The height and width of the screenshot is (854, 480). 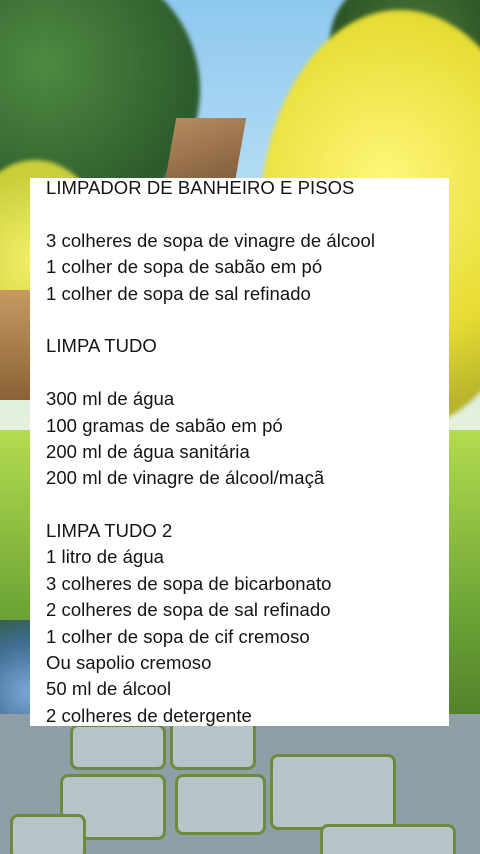 I want to click on recipe-line: 1 colher de sopa de cif cremoso, so click(x=178, y=636).